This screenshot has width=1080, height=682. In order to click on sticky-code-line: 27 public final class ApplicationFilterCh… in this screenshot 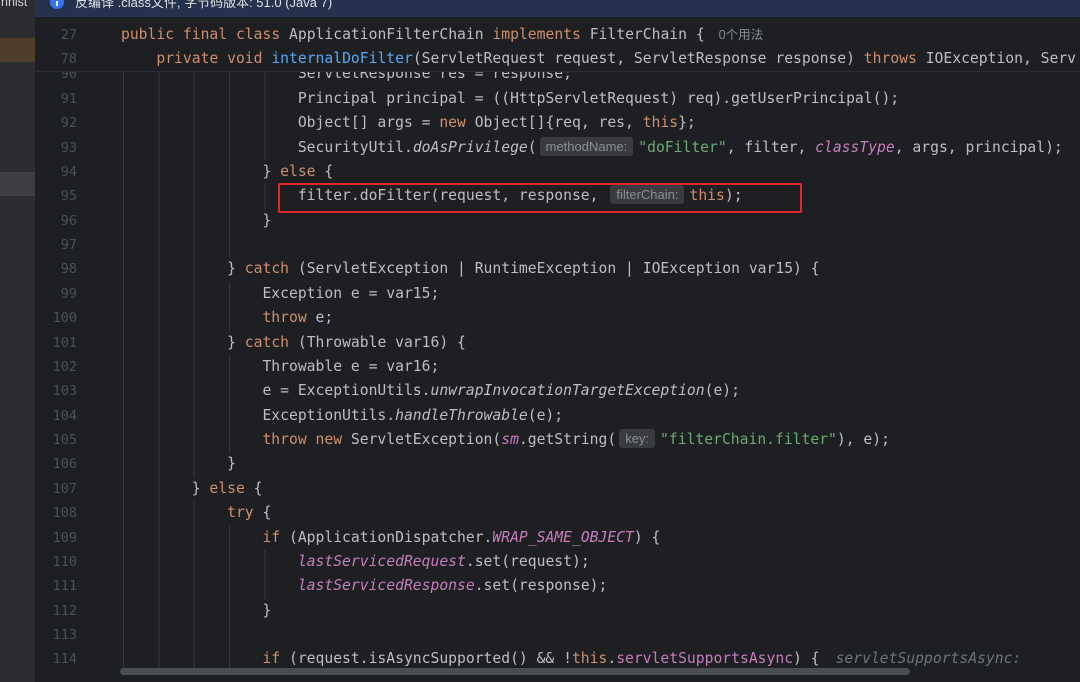, I will do `click(557, 35)`.